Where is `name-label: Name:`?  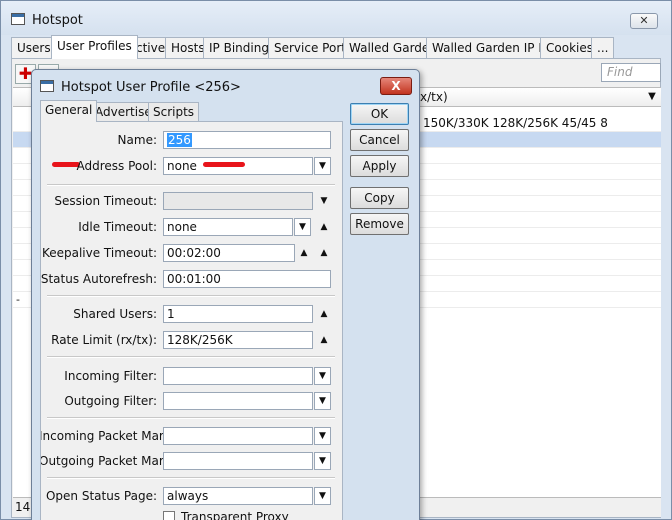
name-label: Name: is located at coordinates (137, 140).